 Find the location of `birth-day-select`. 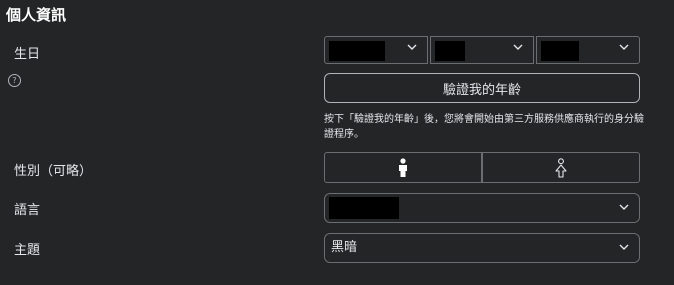

birth-day-select is located at coordinates (588, 50).